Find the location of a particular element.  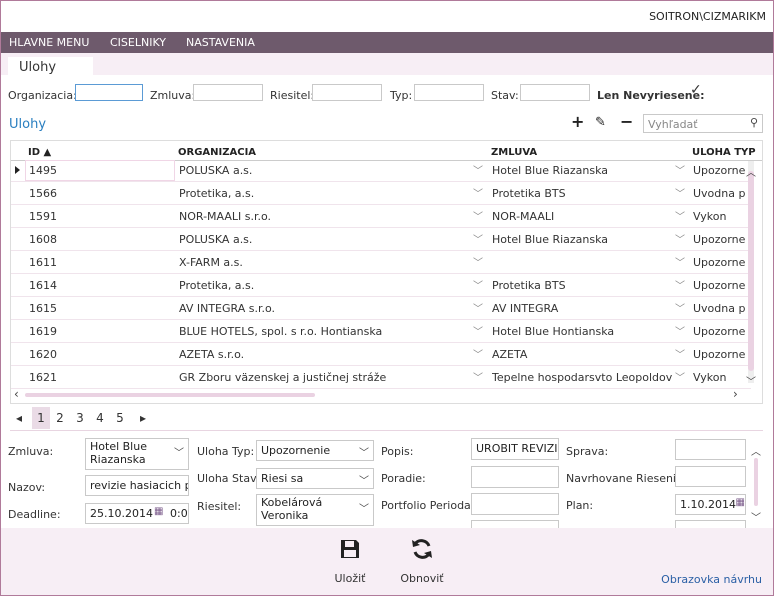

uloha-stav-select: Riesi sa ﹀ is located at coordinates (315, 478).